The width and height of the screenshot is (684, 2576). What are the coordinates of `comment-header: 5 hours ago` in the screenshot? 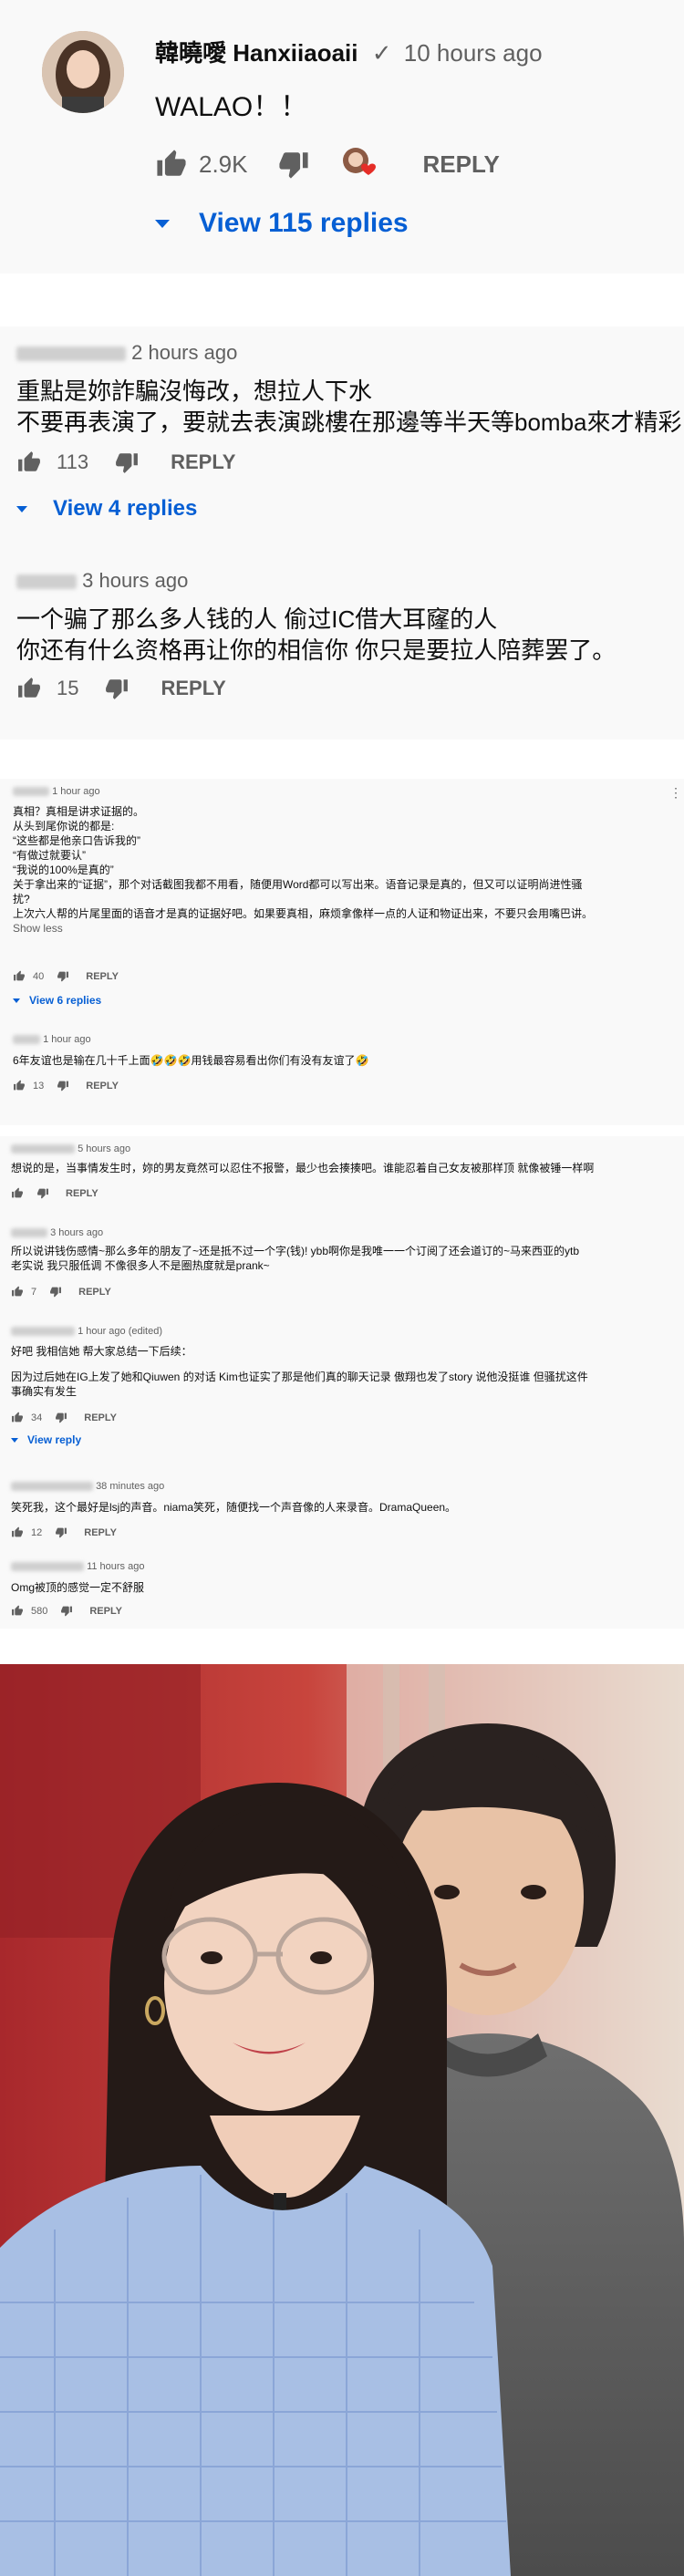 It's located at (70, 1148).